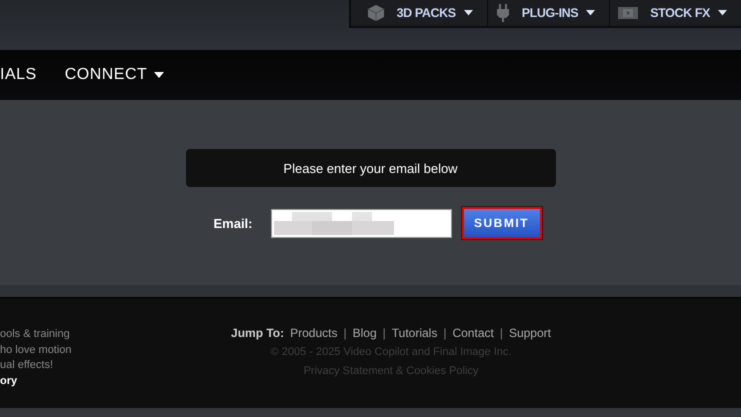 This screenshot has height=417, width=741. I want to click on footer-link: Tutorials, so click(415, 333).